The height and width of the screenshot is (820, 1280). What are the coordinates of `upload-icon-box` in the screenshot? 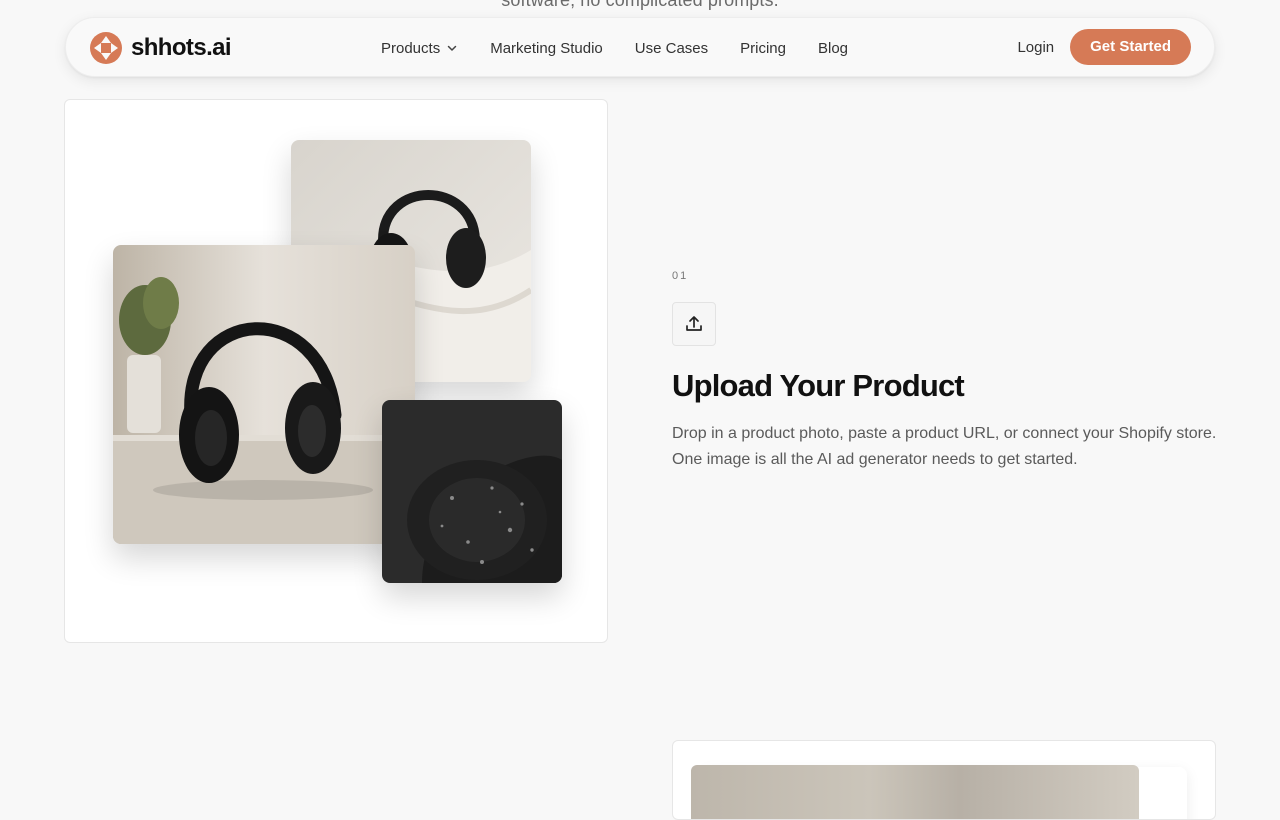 It's located at (694, 324).